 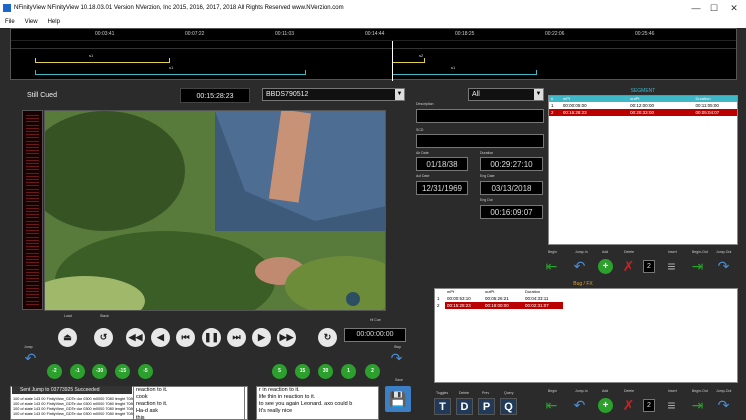 I want to click on description-field, so click(x=480, y=116).